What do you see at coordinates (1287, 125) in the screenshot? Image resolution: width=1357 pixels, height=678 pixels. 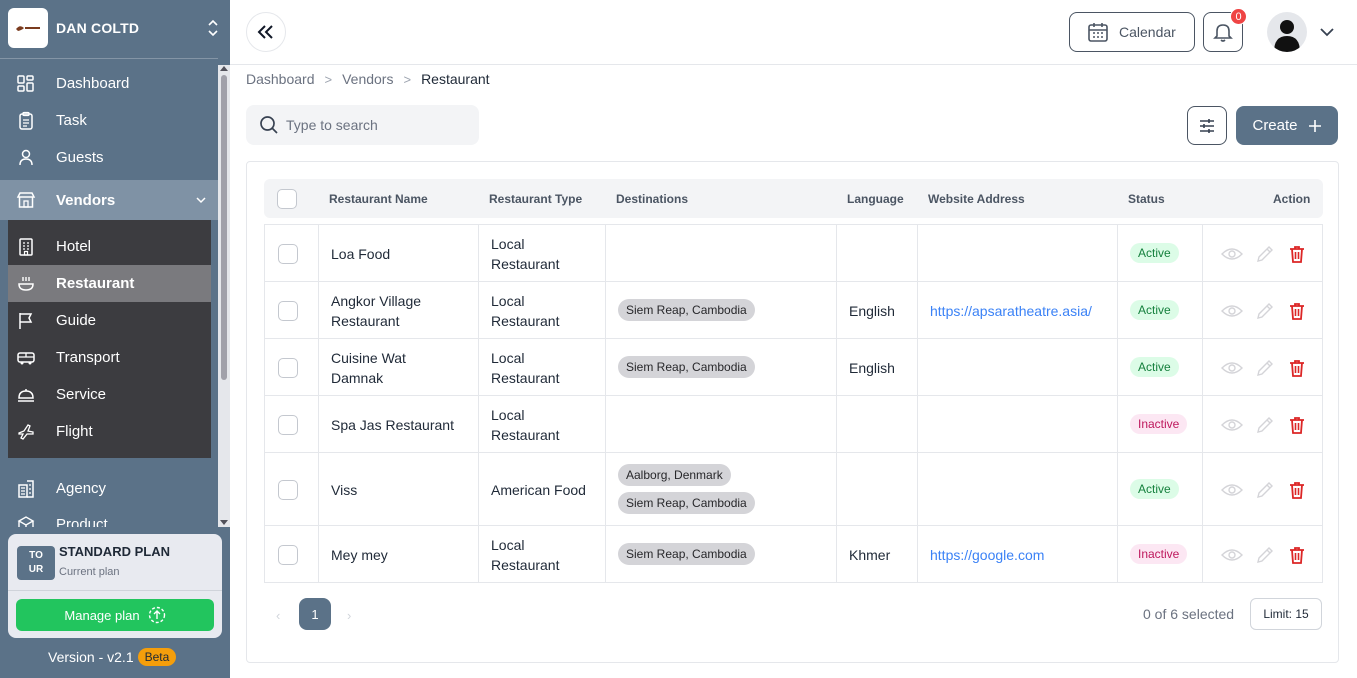 I see `create-button: Create` at bounding box center [1287, 125].